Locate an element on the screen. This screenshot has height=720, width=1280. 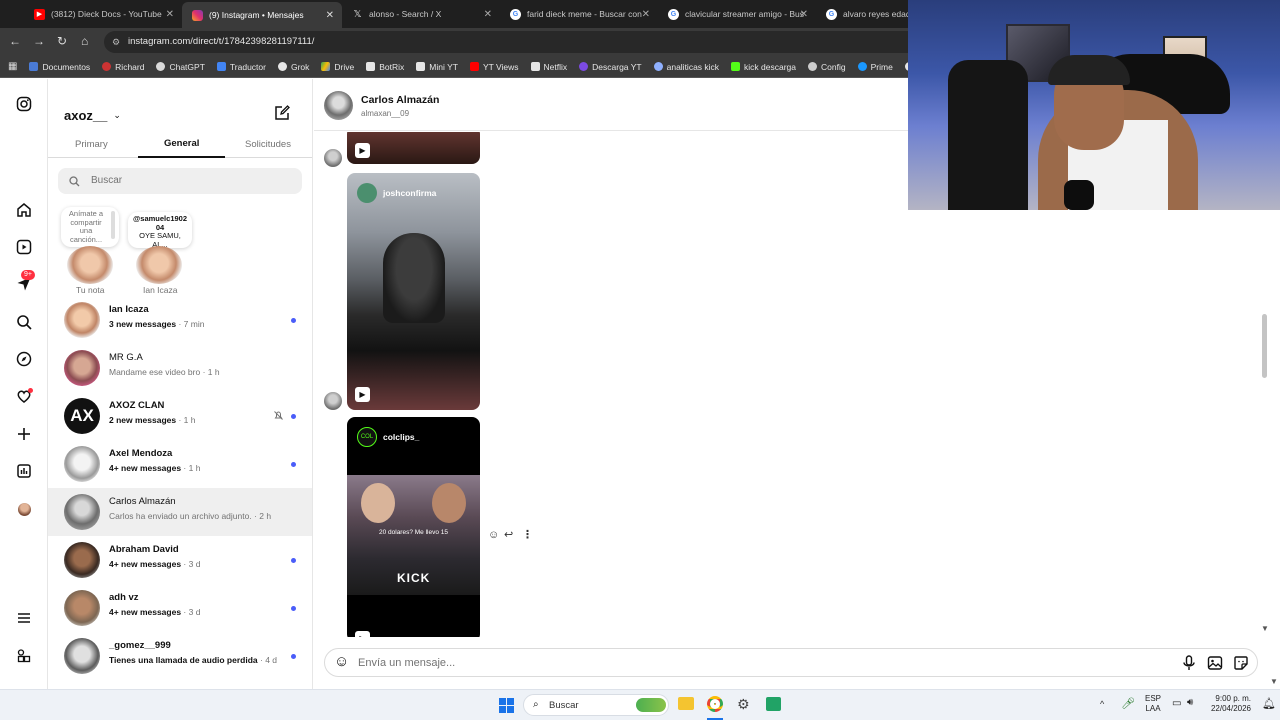
home-page-icon: ⌂ is located at coordinates (84, 41).